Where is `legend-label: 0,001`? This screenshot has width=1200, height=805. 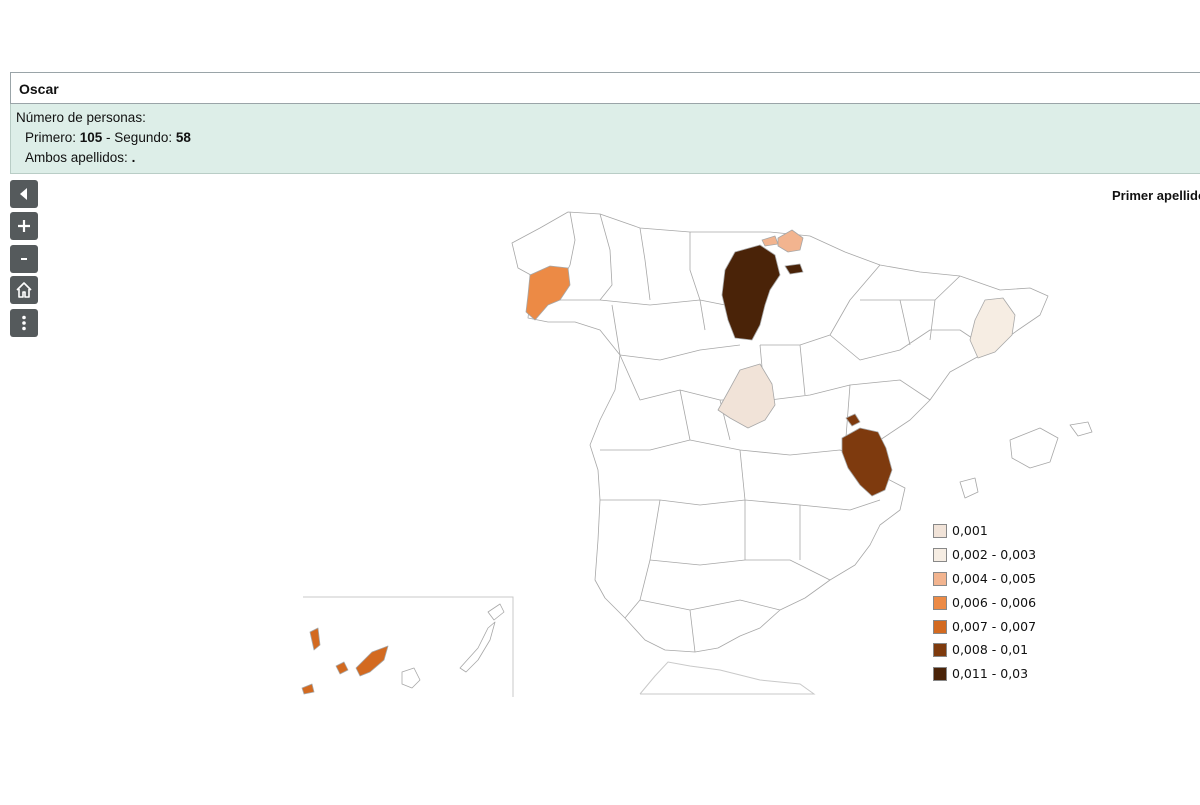 legend-label: 0,001 is located at coordinates (970, 530).